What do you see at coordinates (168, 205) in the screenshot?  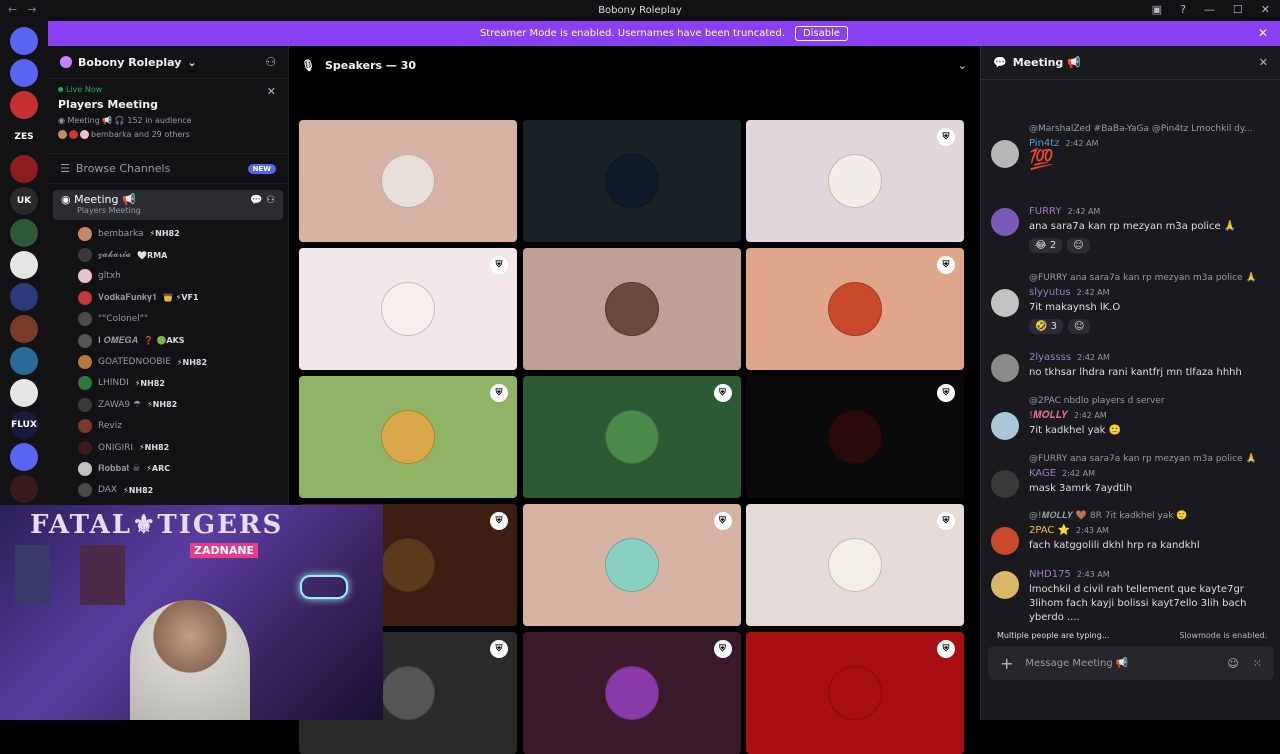 I see `voice-channel-meeting: ◉ Meeting 📢 Players Meeting 💬 ⚇` at bounding box center [168, 205].